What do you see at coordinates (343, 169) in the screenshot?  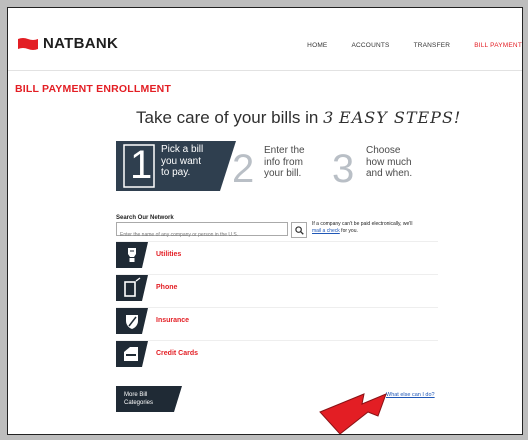 I see `step-3-number: 3` at bounding box center [343, 169].